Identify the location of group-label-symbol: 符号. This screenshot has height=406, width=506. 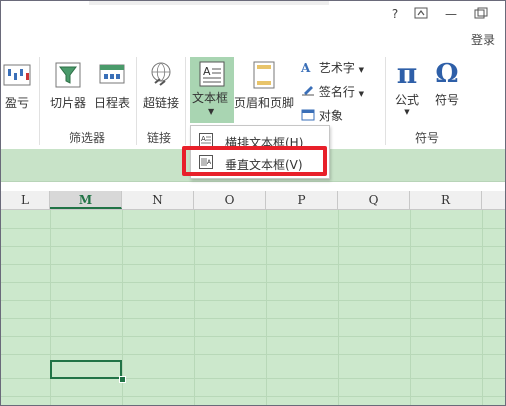
(427, 138).